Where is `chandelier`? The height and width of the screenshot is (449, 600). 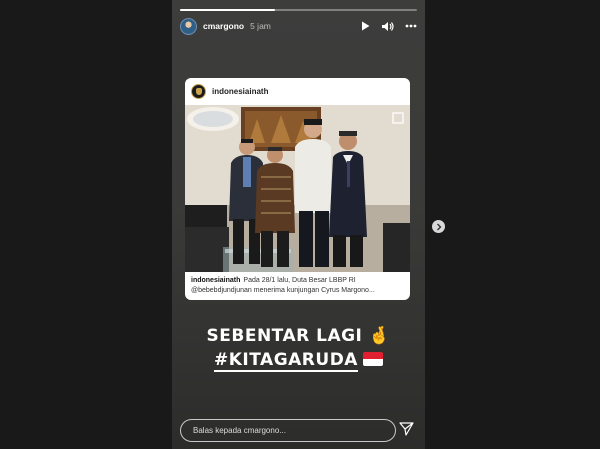 chandelier is located at coordinates (213, 119).